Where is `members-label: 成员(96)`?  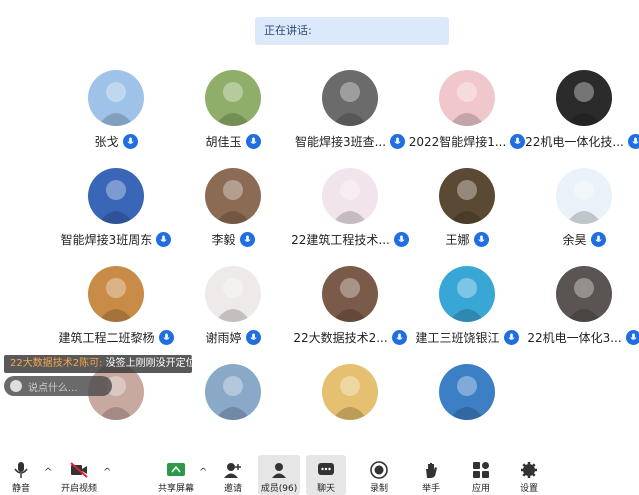 members-label: 成员(96) is located at coordinates (279, 489).